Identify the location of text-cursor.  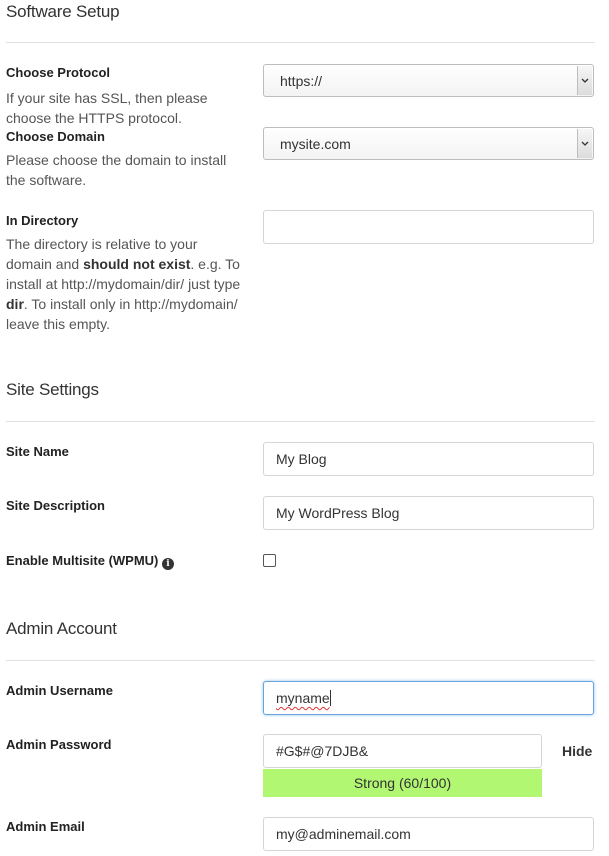
(330, 698).